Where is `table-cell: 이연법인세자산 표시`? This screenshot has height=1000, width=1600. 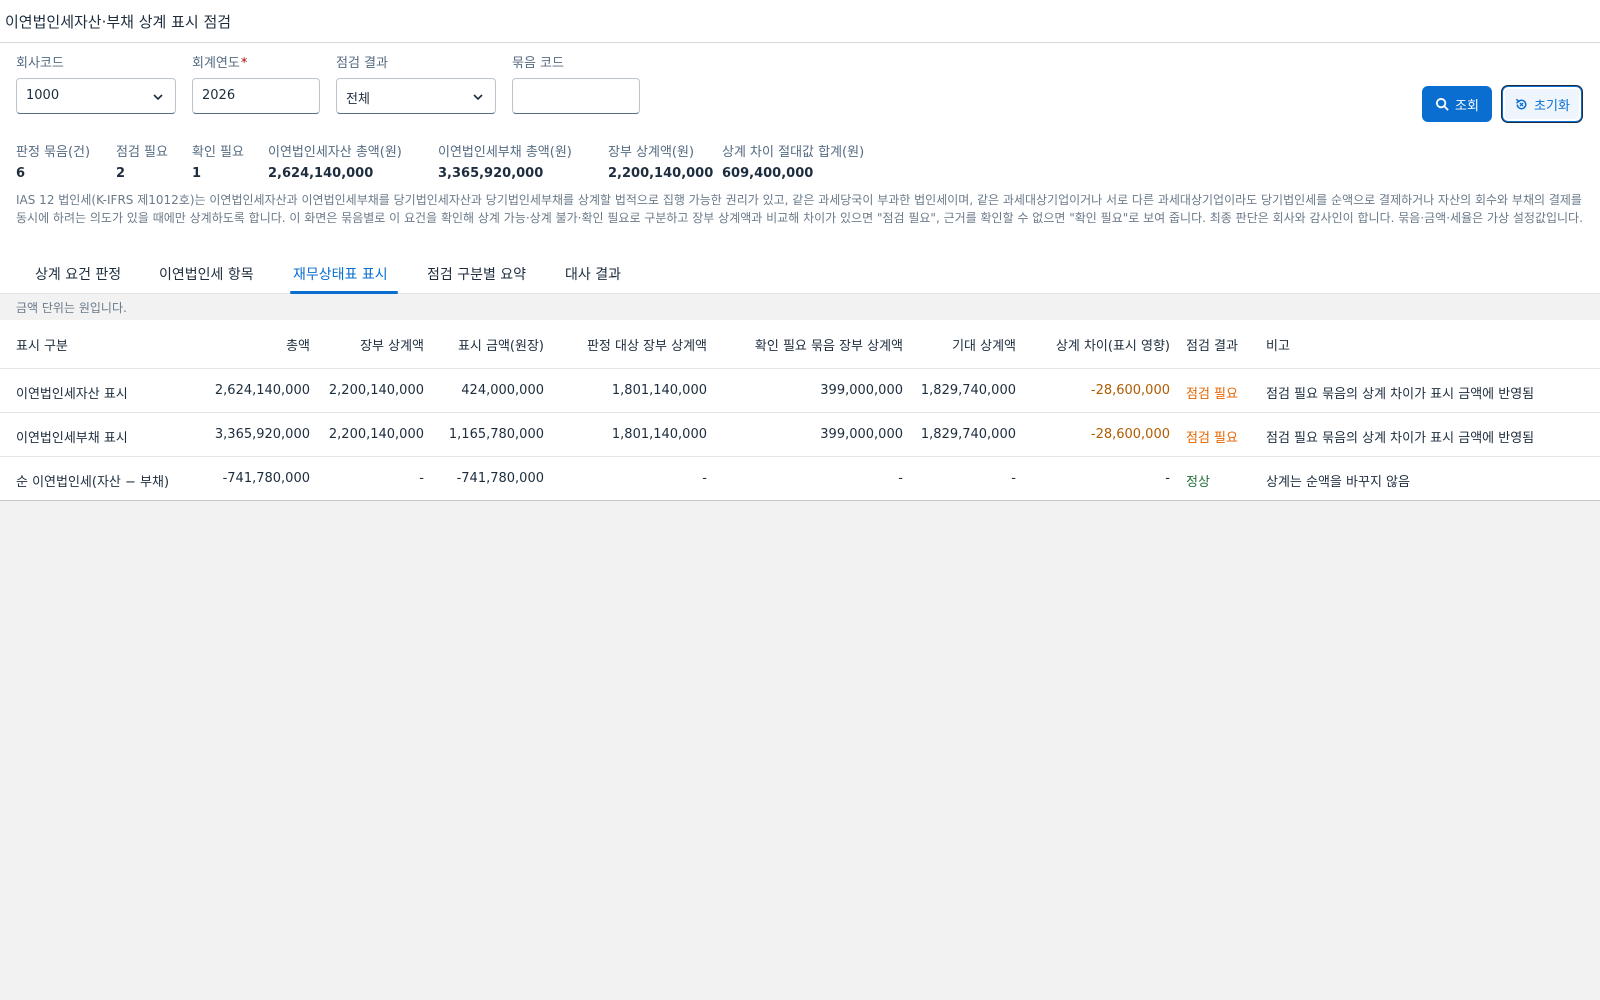 table-cell: 이연법인세자산 표시 is located at coordinates (72, 394).